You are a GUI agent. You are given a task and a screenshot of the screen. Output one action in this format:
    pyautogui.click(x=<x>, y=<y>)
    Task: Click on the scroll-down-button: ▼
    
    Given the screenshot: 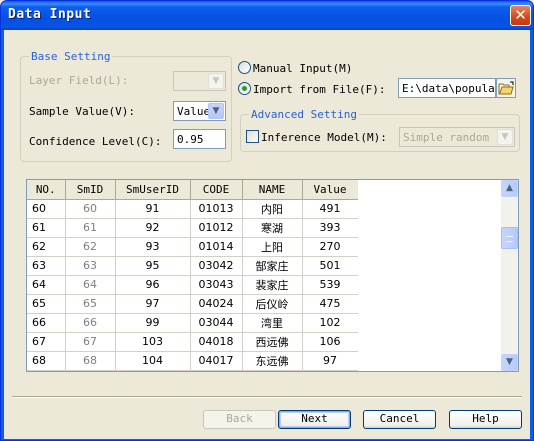 What is the action you would take?
    pyautogui.click(x=509, y=362)
    